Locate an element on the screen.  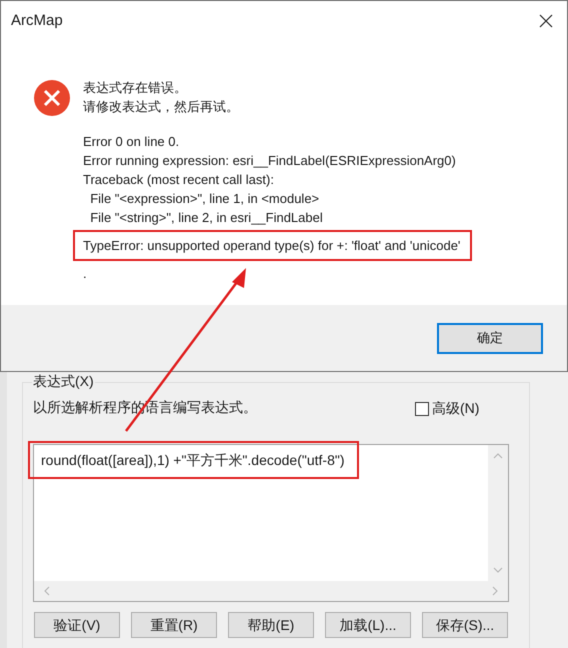
error-detail-line: TypeError: unsupported operand type(s) for +: 'float' and 'unicode' is located at coordinates (271, 246).